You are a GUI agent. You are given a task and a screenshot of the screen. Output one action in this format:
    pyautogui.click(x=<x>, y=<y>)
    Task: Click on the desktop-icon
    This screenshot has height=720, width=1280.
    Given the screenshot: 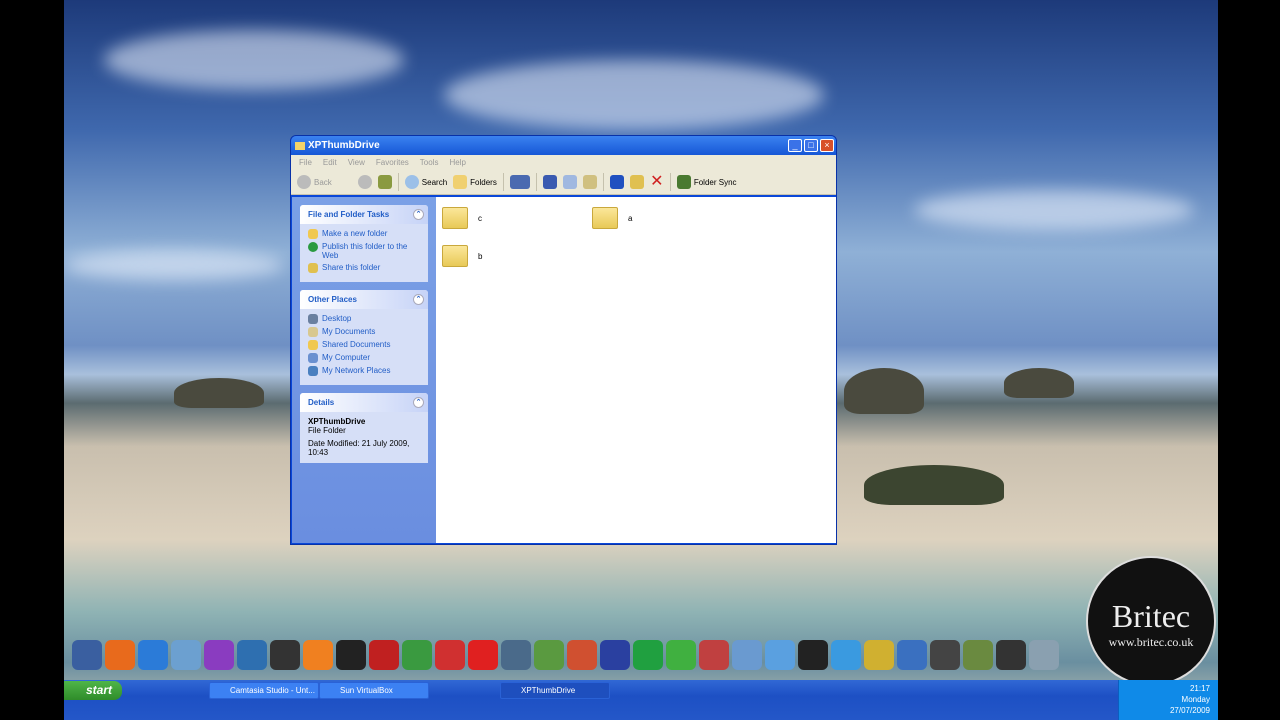 What is the action you would take?
    pyautogui.click(x=313, y=319)
    